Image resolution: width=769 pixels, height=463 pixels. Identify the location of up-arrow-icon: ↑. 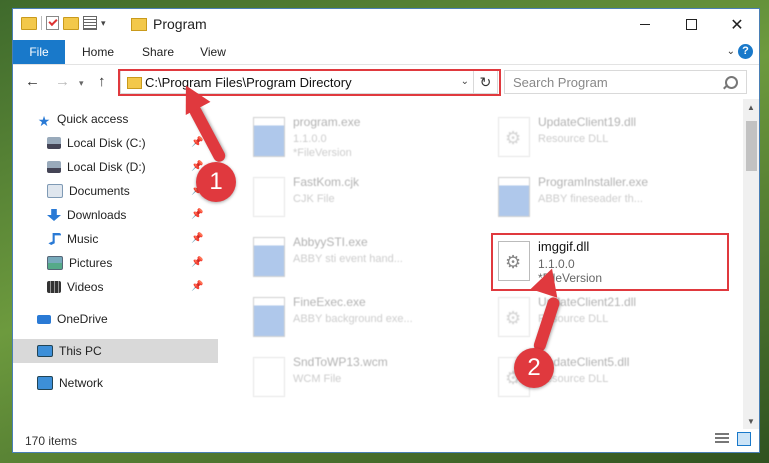
(102, 81).